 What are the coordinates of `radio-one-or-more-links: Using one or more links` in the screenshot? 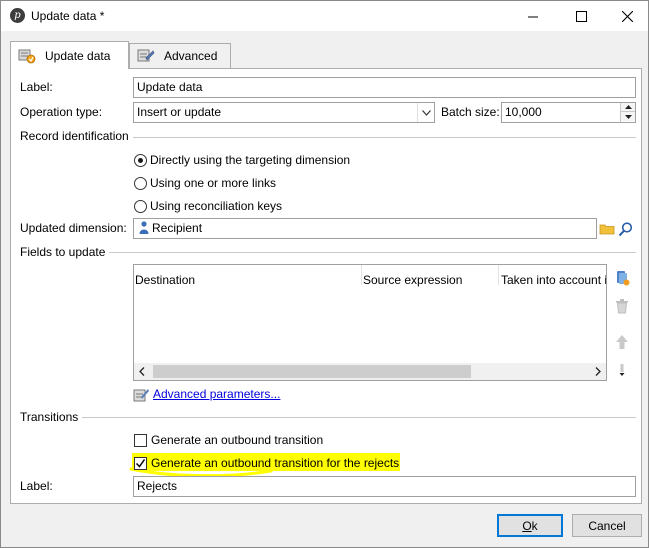 It's located at (205, 183).